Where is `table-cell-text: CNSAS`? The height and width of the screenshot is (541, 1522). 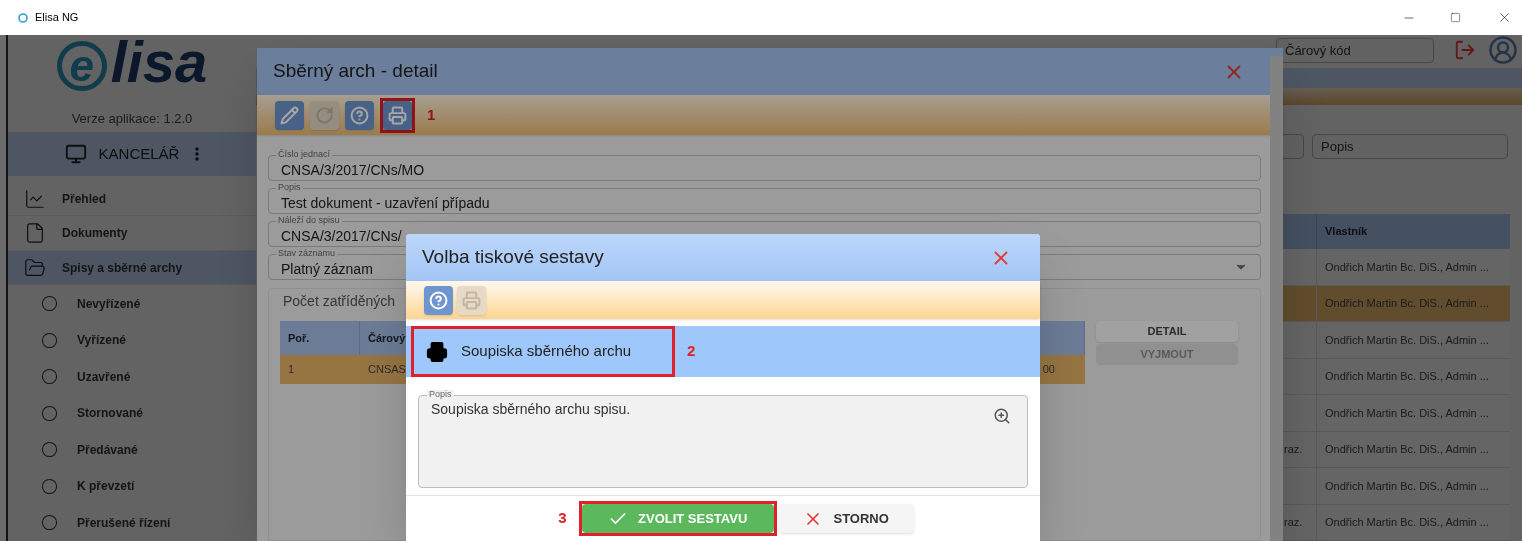
table-cell-text: CNSAS is located at coordinates (386, 370).